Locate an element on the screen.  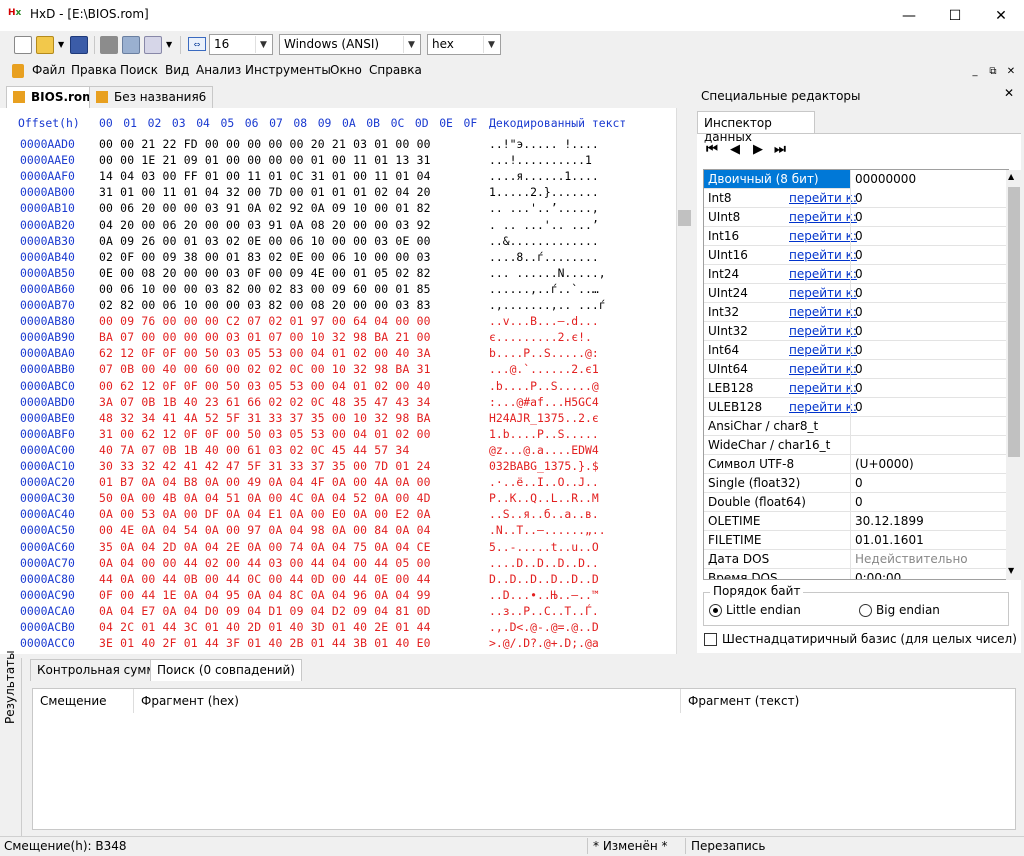
scroll-down-icon: ▼ is located at coordinates (1011, 570).